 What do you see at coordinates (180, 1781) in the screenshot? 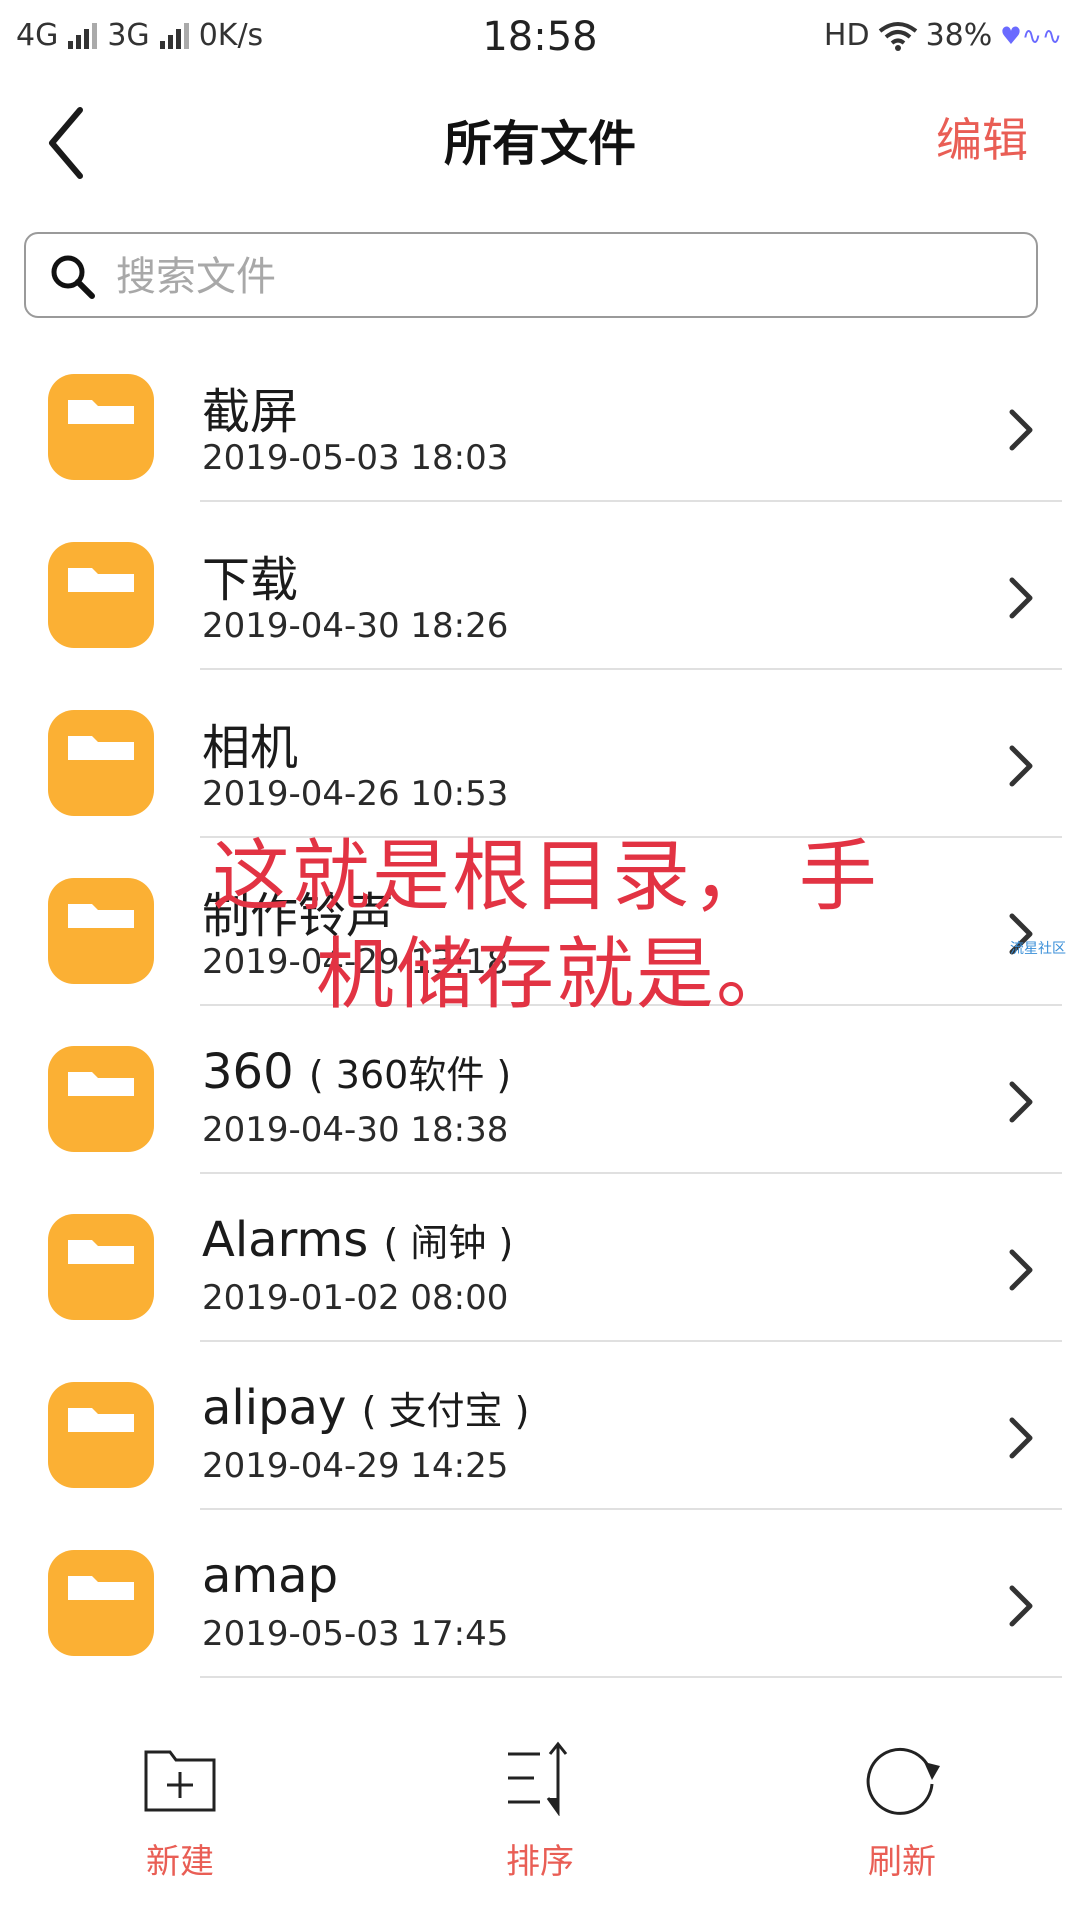
I see `new-folder-icon` at bounding box center [180, 1781].